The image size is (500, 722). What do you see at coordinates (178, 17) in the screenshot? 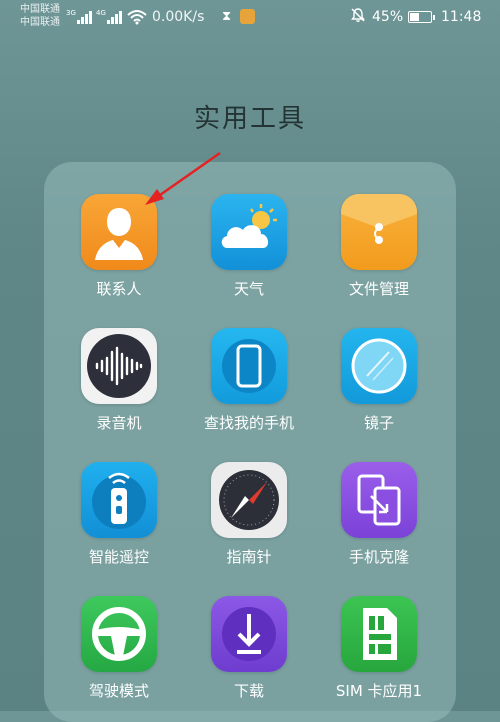
I see `network-speed: 0.00K/s` at bounding box center [178, 17].